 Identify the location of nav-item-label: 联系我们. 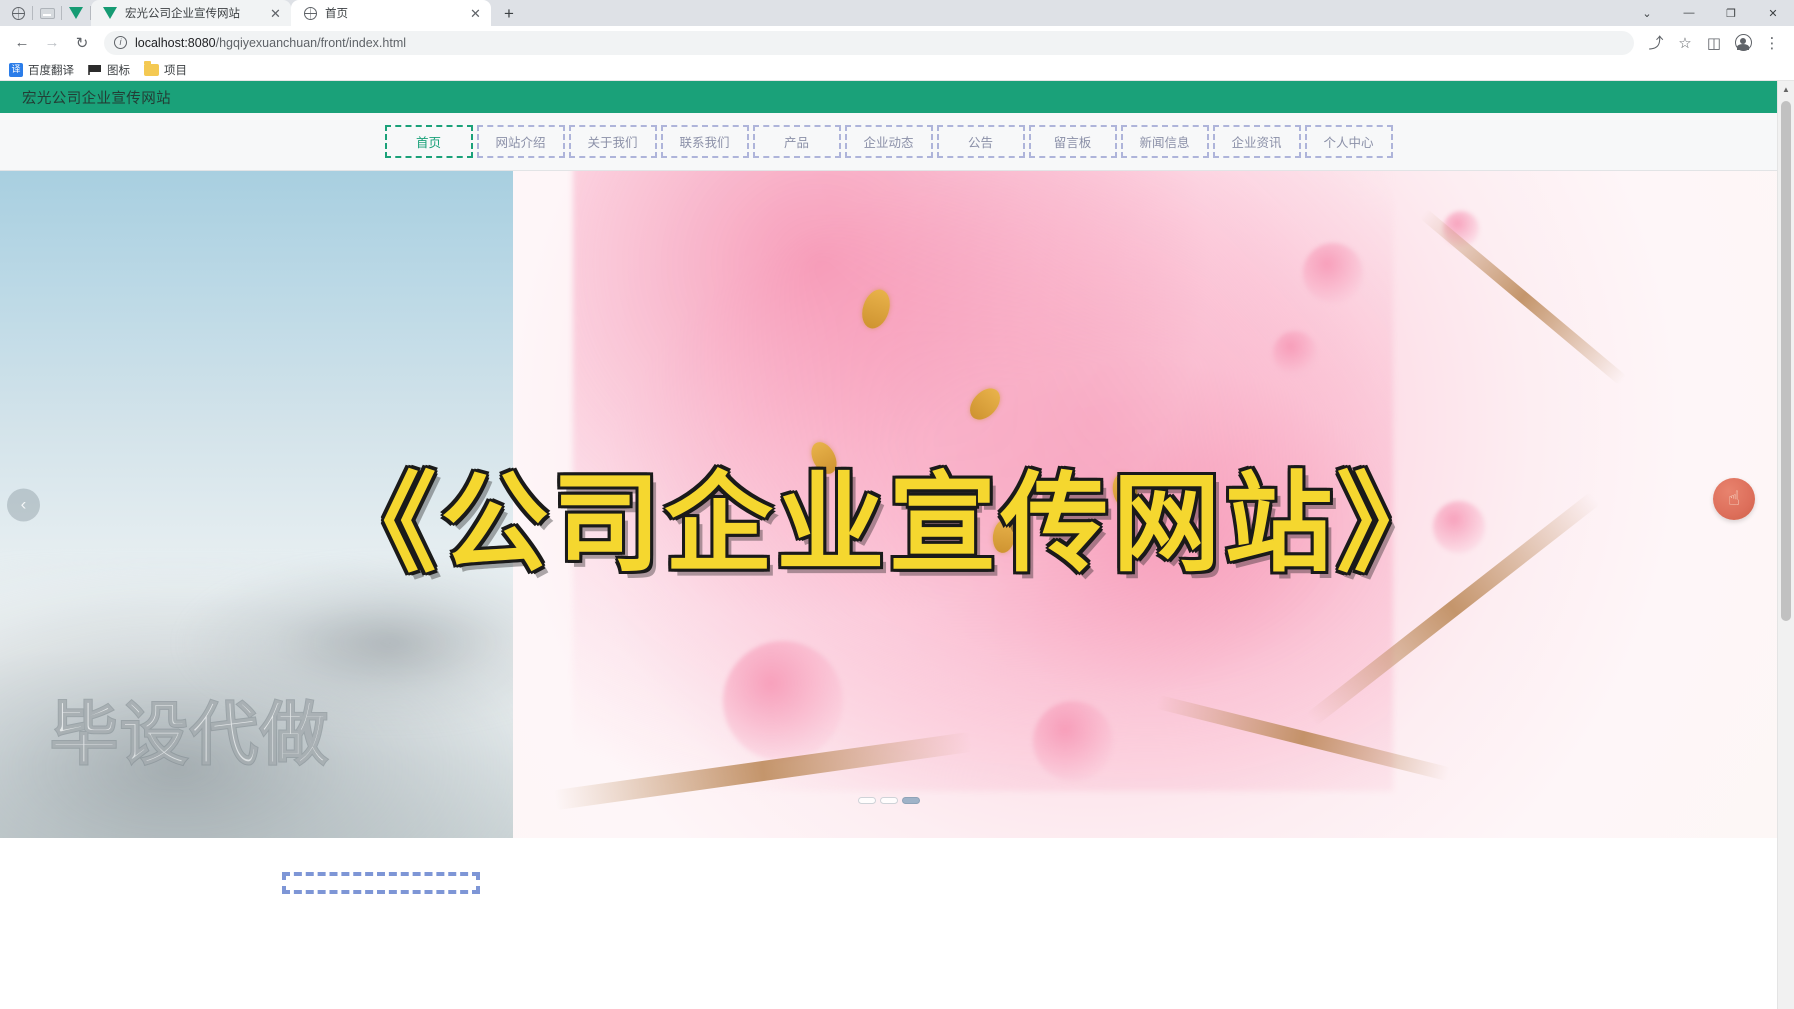
(704, 143).